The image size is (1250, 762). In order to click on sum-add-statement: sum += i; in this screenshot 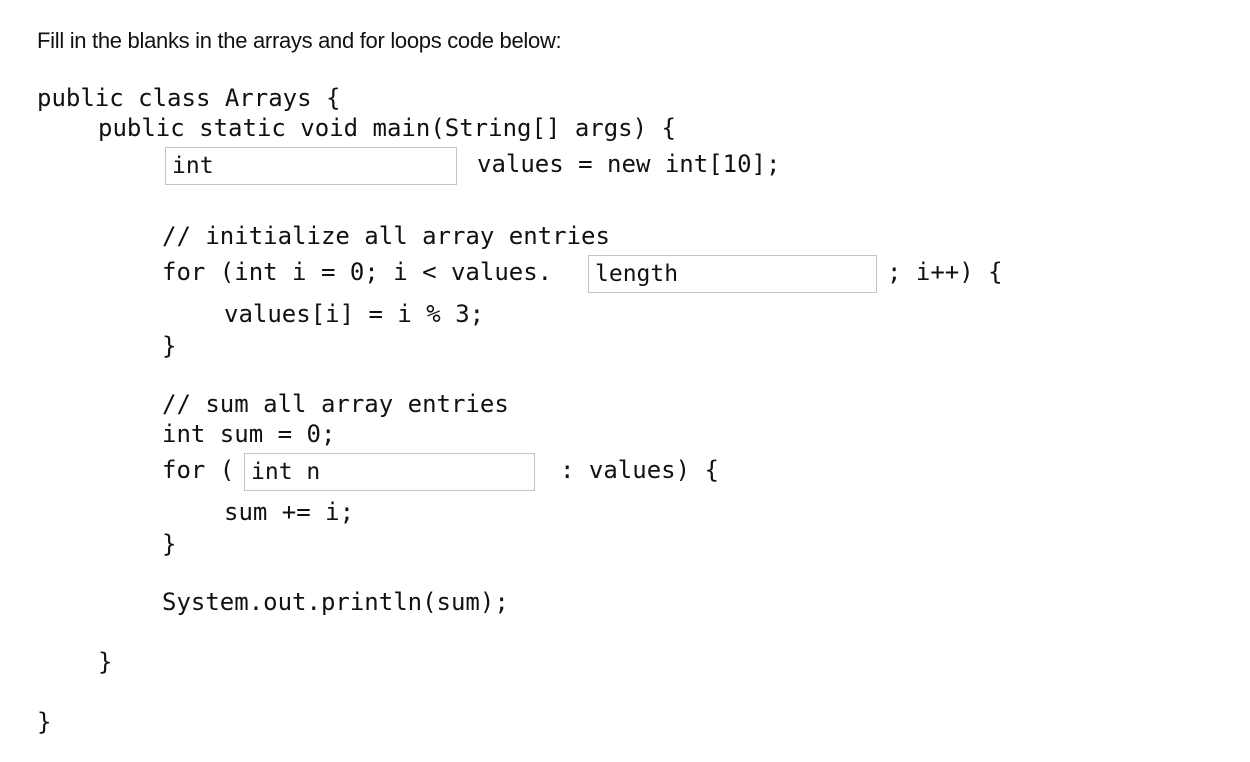, I will do `click(289, 512)`.